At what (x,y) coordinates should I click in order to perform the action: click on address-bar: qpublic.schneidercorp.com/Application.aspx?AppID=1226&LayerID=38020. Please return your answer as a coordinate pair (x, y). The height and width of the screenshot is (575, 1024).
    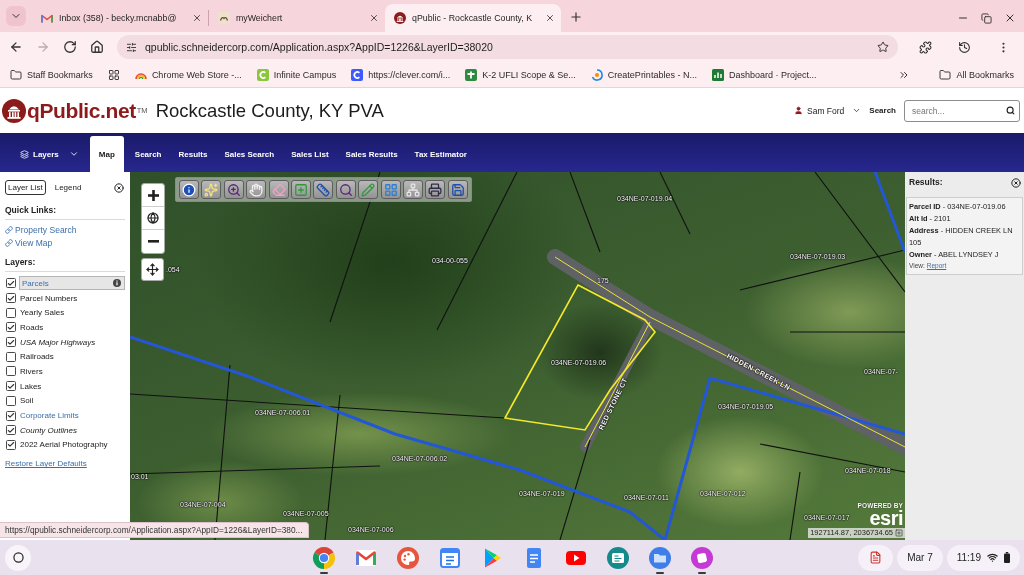
    Looking at the image, I should click on (507, 47).